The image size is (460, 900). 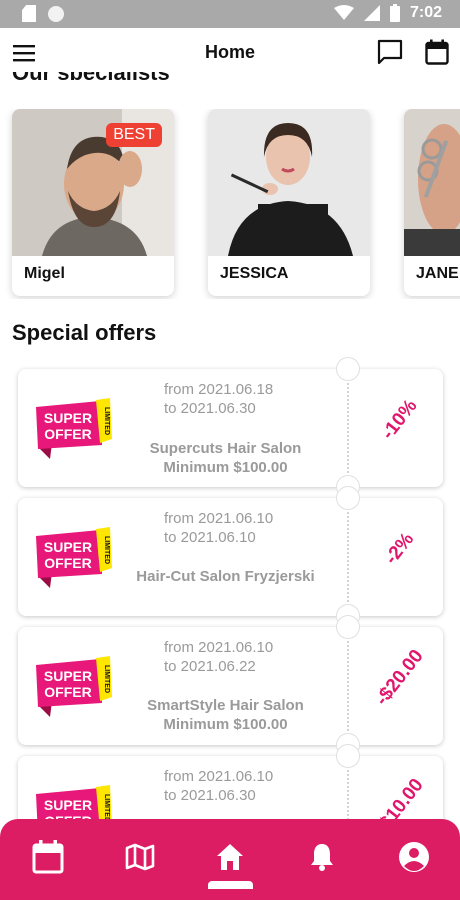 What do you see at coordinates (219, 389) in the screenshot?
I see `offer-from-date: from 2021.06.18` at bounding box center [219, 389].